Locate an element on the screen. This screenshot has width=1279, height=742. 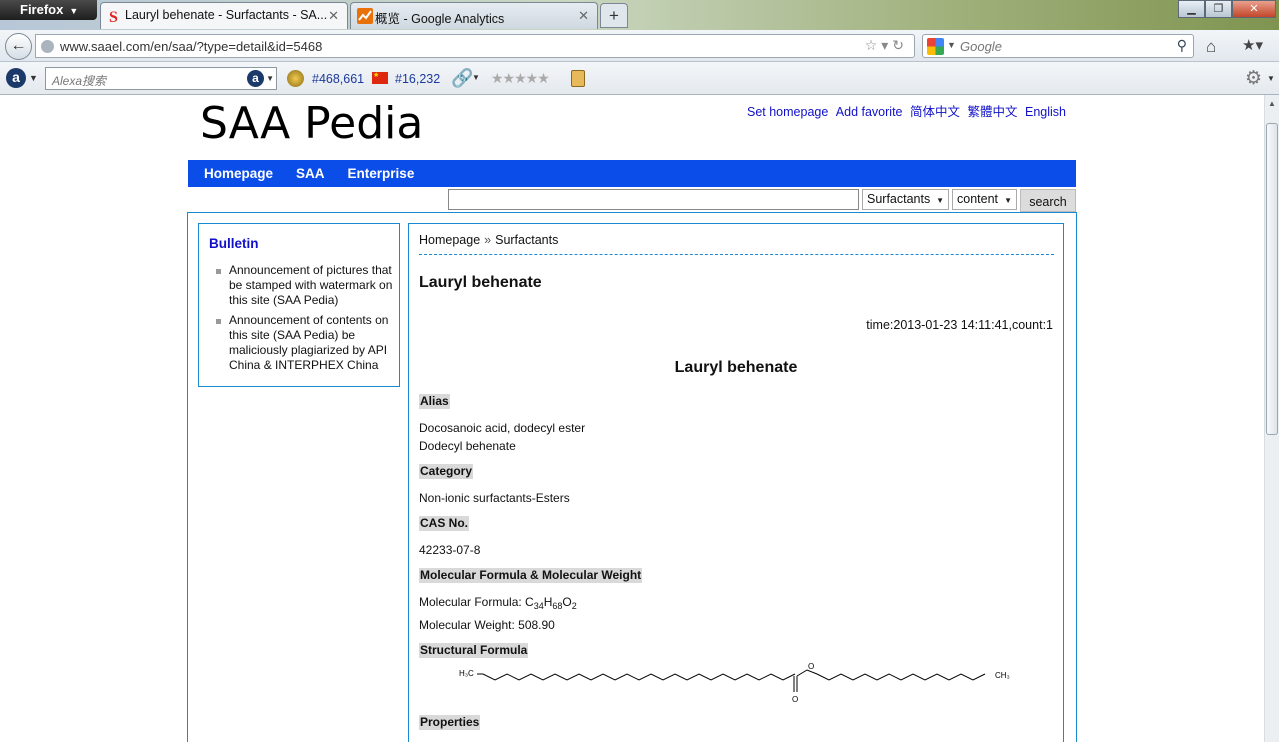
alexa-go-icon: a is located at coordinates (255, 78).